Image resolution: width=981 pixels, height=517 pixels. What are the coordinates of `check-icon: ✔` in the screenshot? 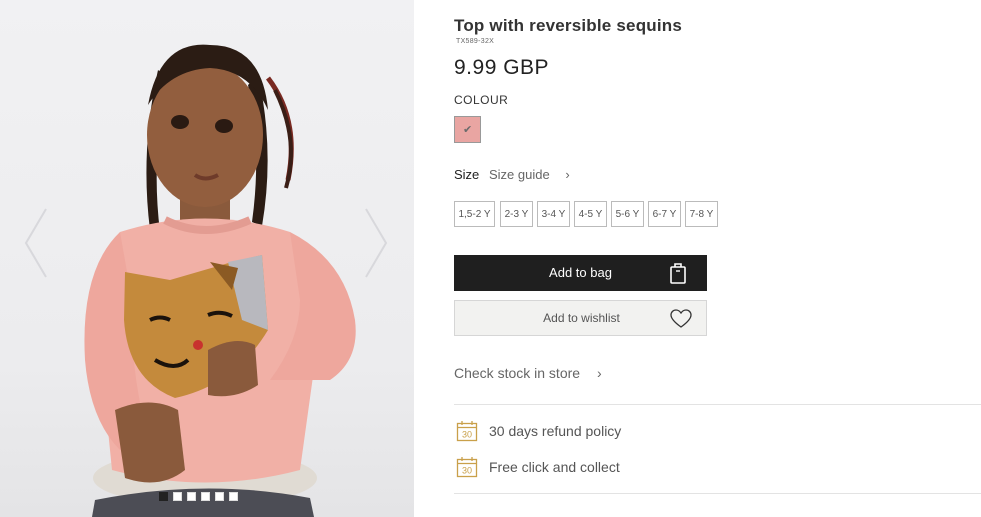 It's located at (468, 130).